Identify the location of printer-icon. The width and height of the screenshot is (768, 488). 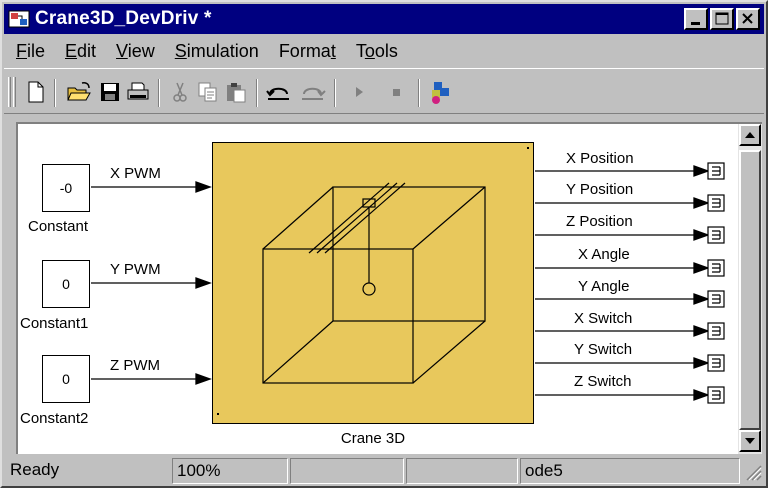
(138, 91).